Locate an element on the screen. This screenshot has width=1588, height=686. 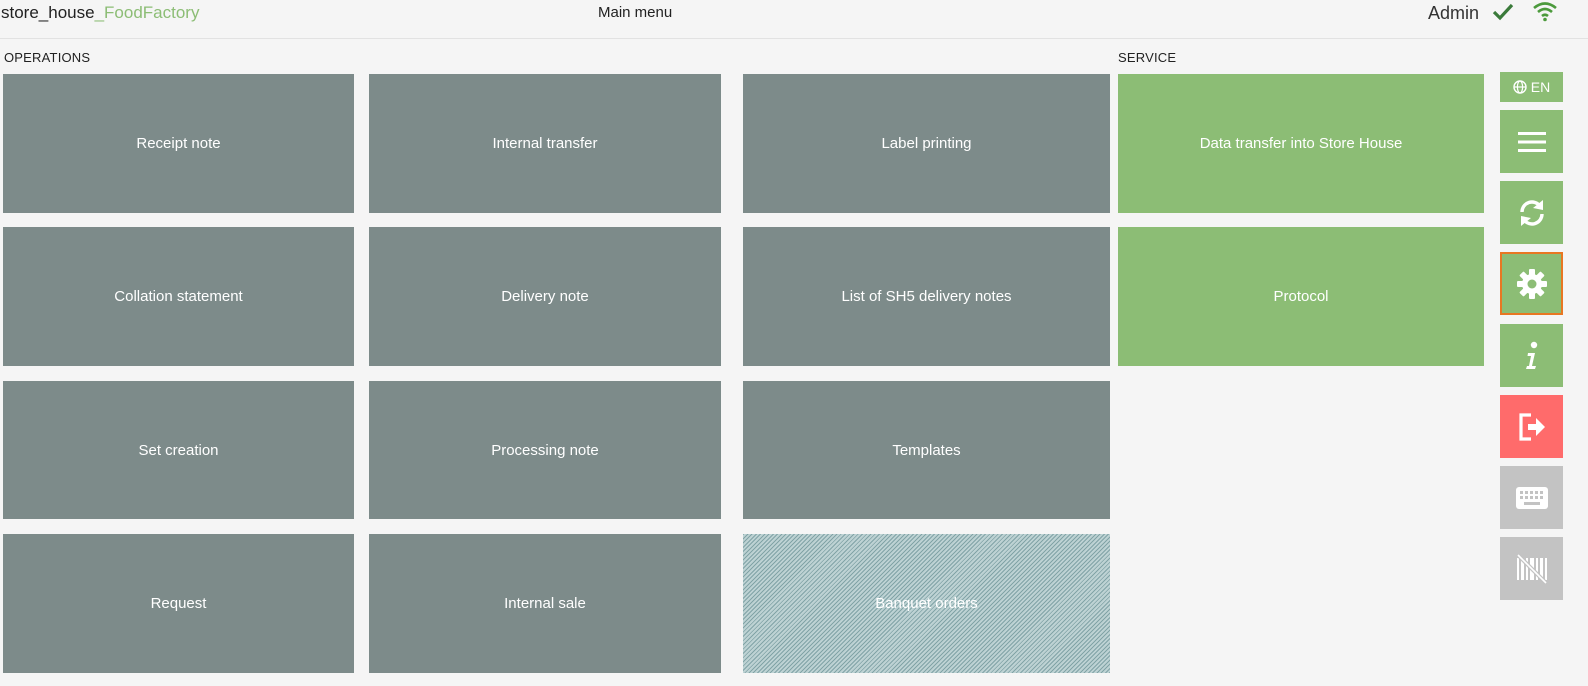
set-creation-tile: Set creation is located at coordinates (178, 450).